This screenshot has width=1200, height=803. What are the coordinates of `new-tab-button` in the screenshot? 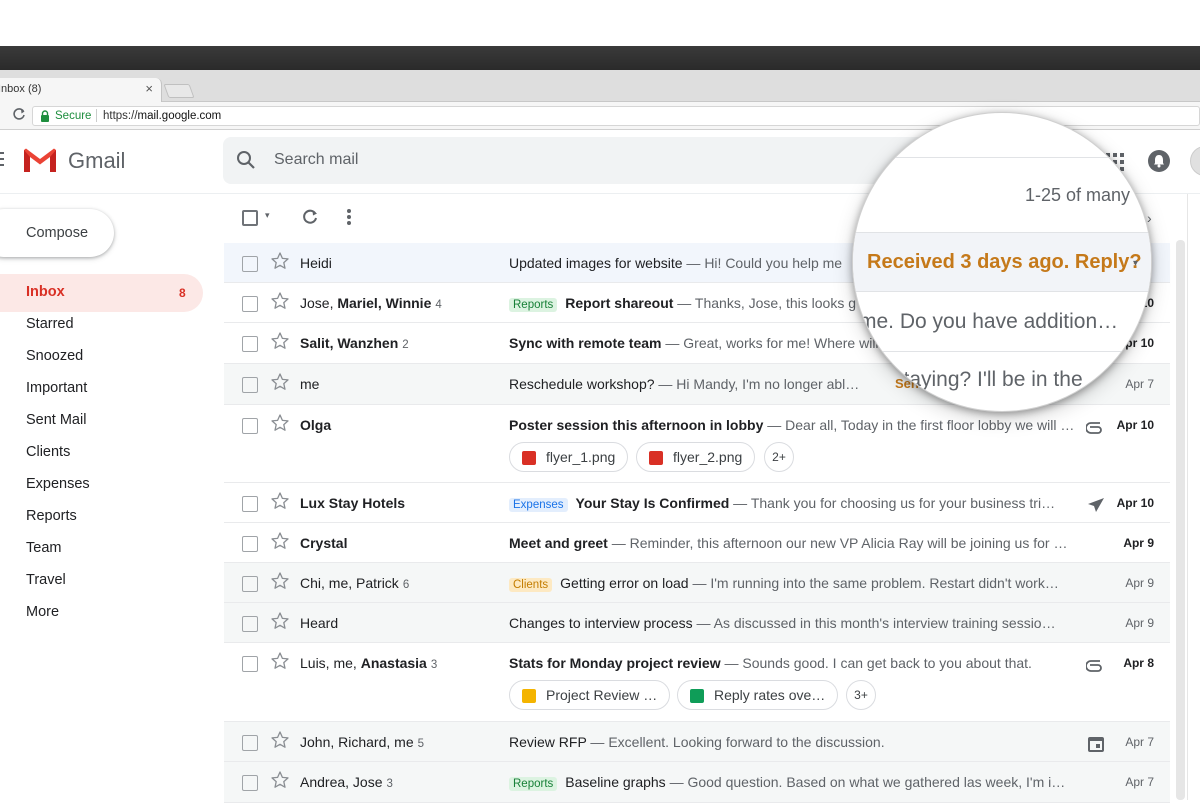 It's located at (179, 91).